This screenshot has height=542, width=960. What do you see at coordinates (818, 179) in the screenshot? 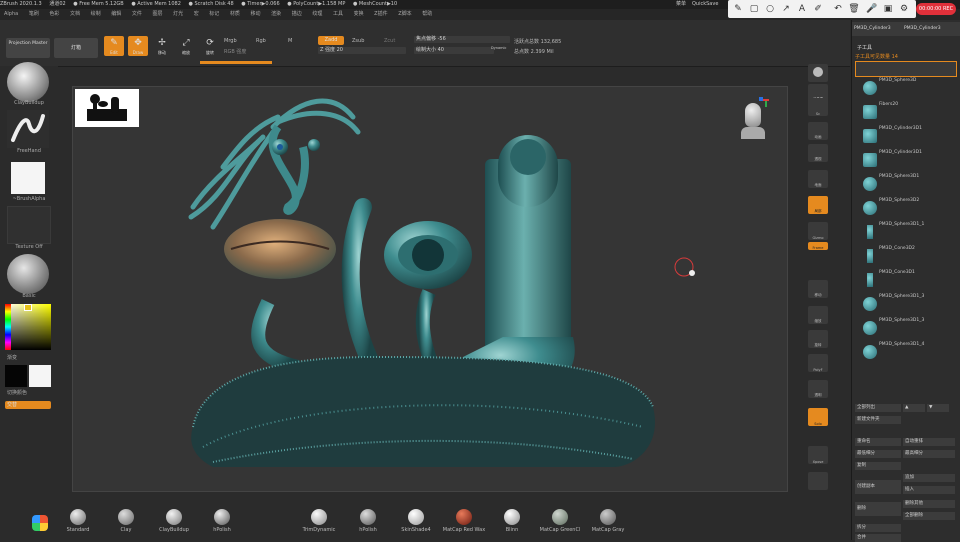
I see `floor-button: 地面` at bounding box center [818, 179].